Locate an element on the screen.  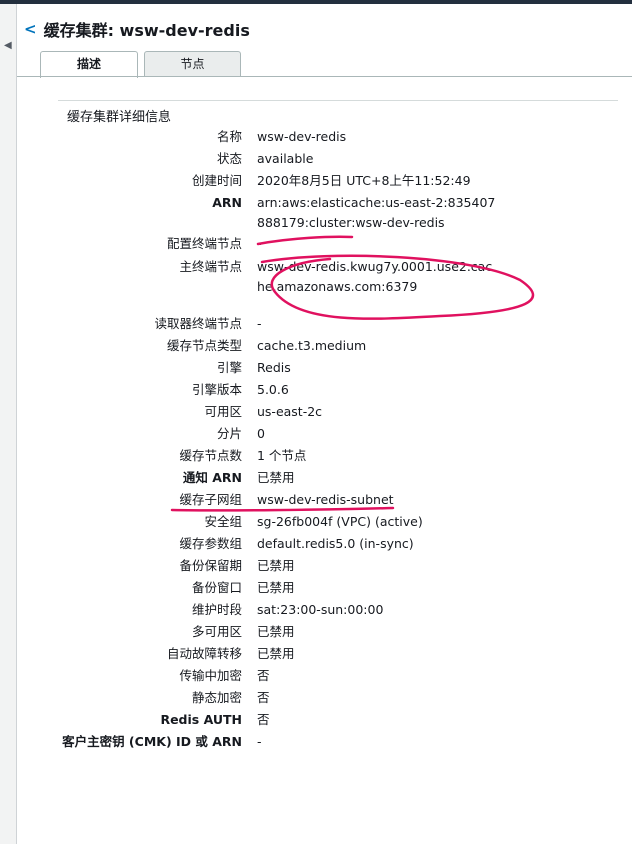
detail-label: 缓存子网组 is located at coordinates (210, 499).